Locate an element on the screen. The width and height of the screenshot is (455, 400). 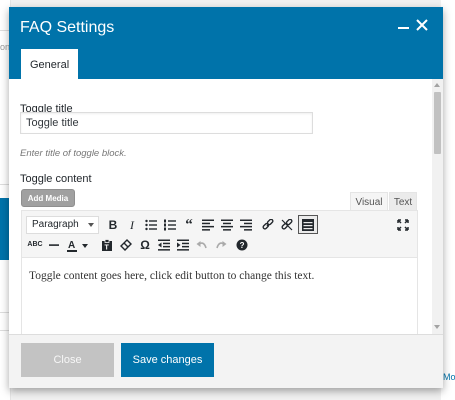
bold-icon: B is located at coordinates (113, 225).